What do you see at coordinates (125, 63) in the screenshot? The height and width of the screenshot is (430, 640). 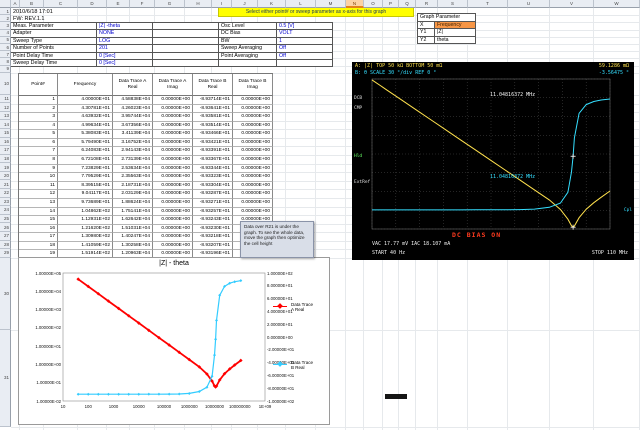 I see `param-cell: 0 [Sec]` at bounding box center [125, 63].